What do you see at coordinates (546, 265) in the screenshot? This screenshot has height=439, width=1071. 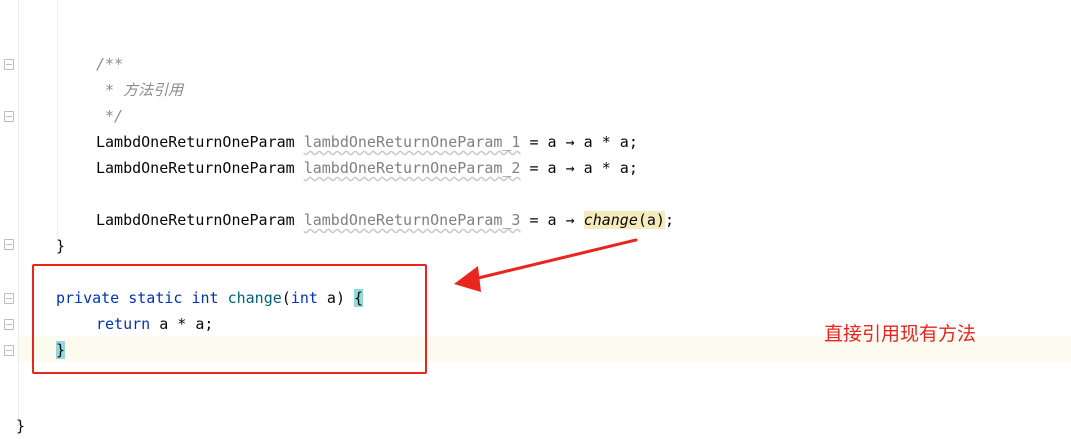 I see `annotation-arrow` at bounding box center [546, 265].